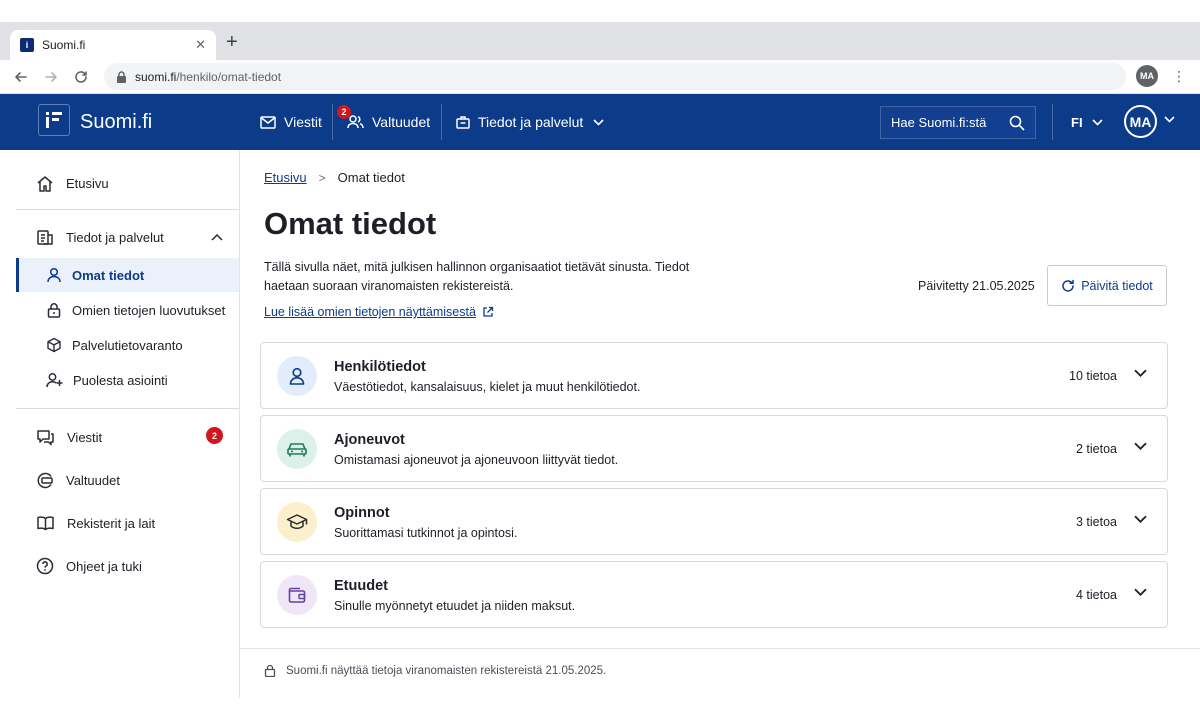 This screenshot has width=1200, height=720. Describe the element at coordinates (334, 177) in the screenshot. I see `breadcrumb: Etusivu > Omat tiedot` at that location.